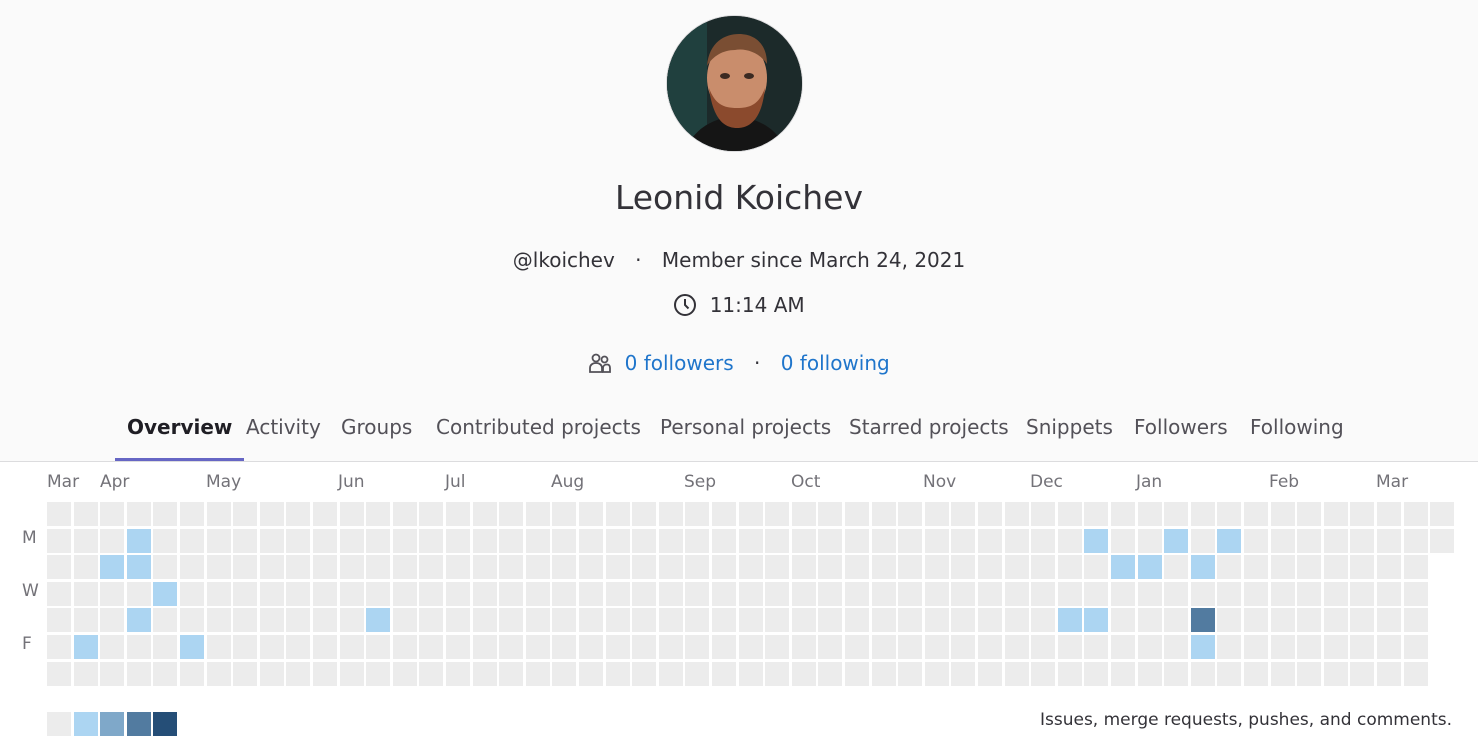 This screenshot has height=748, width=1478. What do you see at coordinates (679, 363) in the screenshot?
I see `followers-link: 0 followers` at bounding box center [679, 363].